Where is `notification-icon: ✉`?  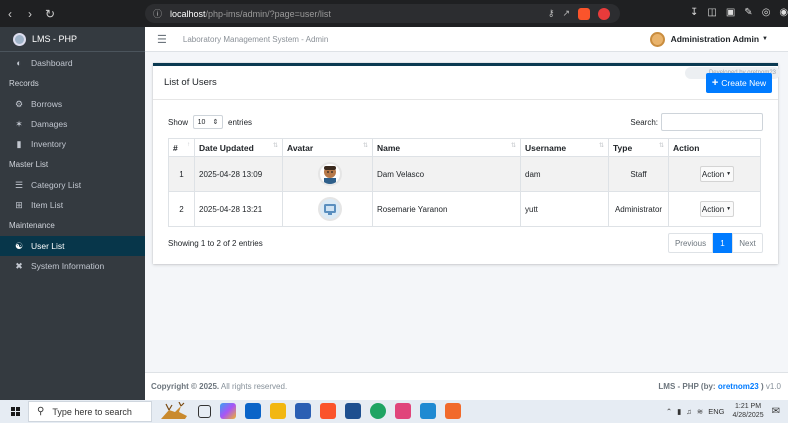 notification-icon: ✉ is located at coordinates (776, 411).